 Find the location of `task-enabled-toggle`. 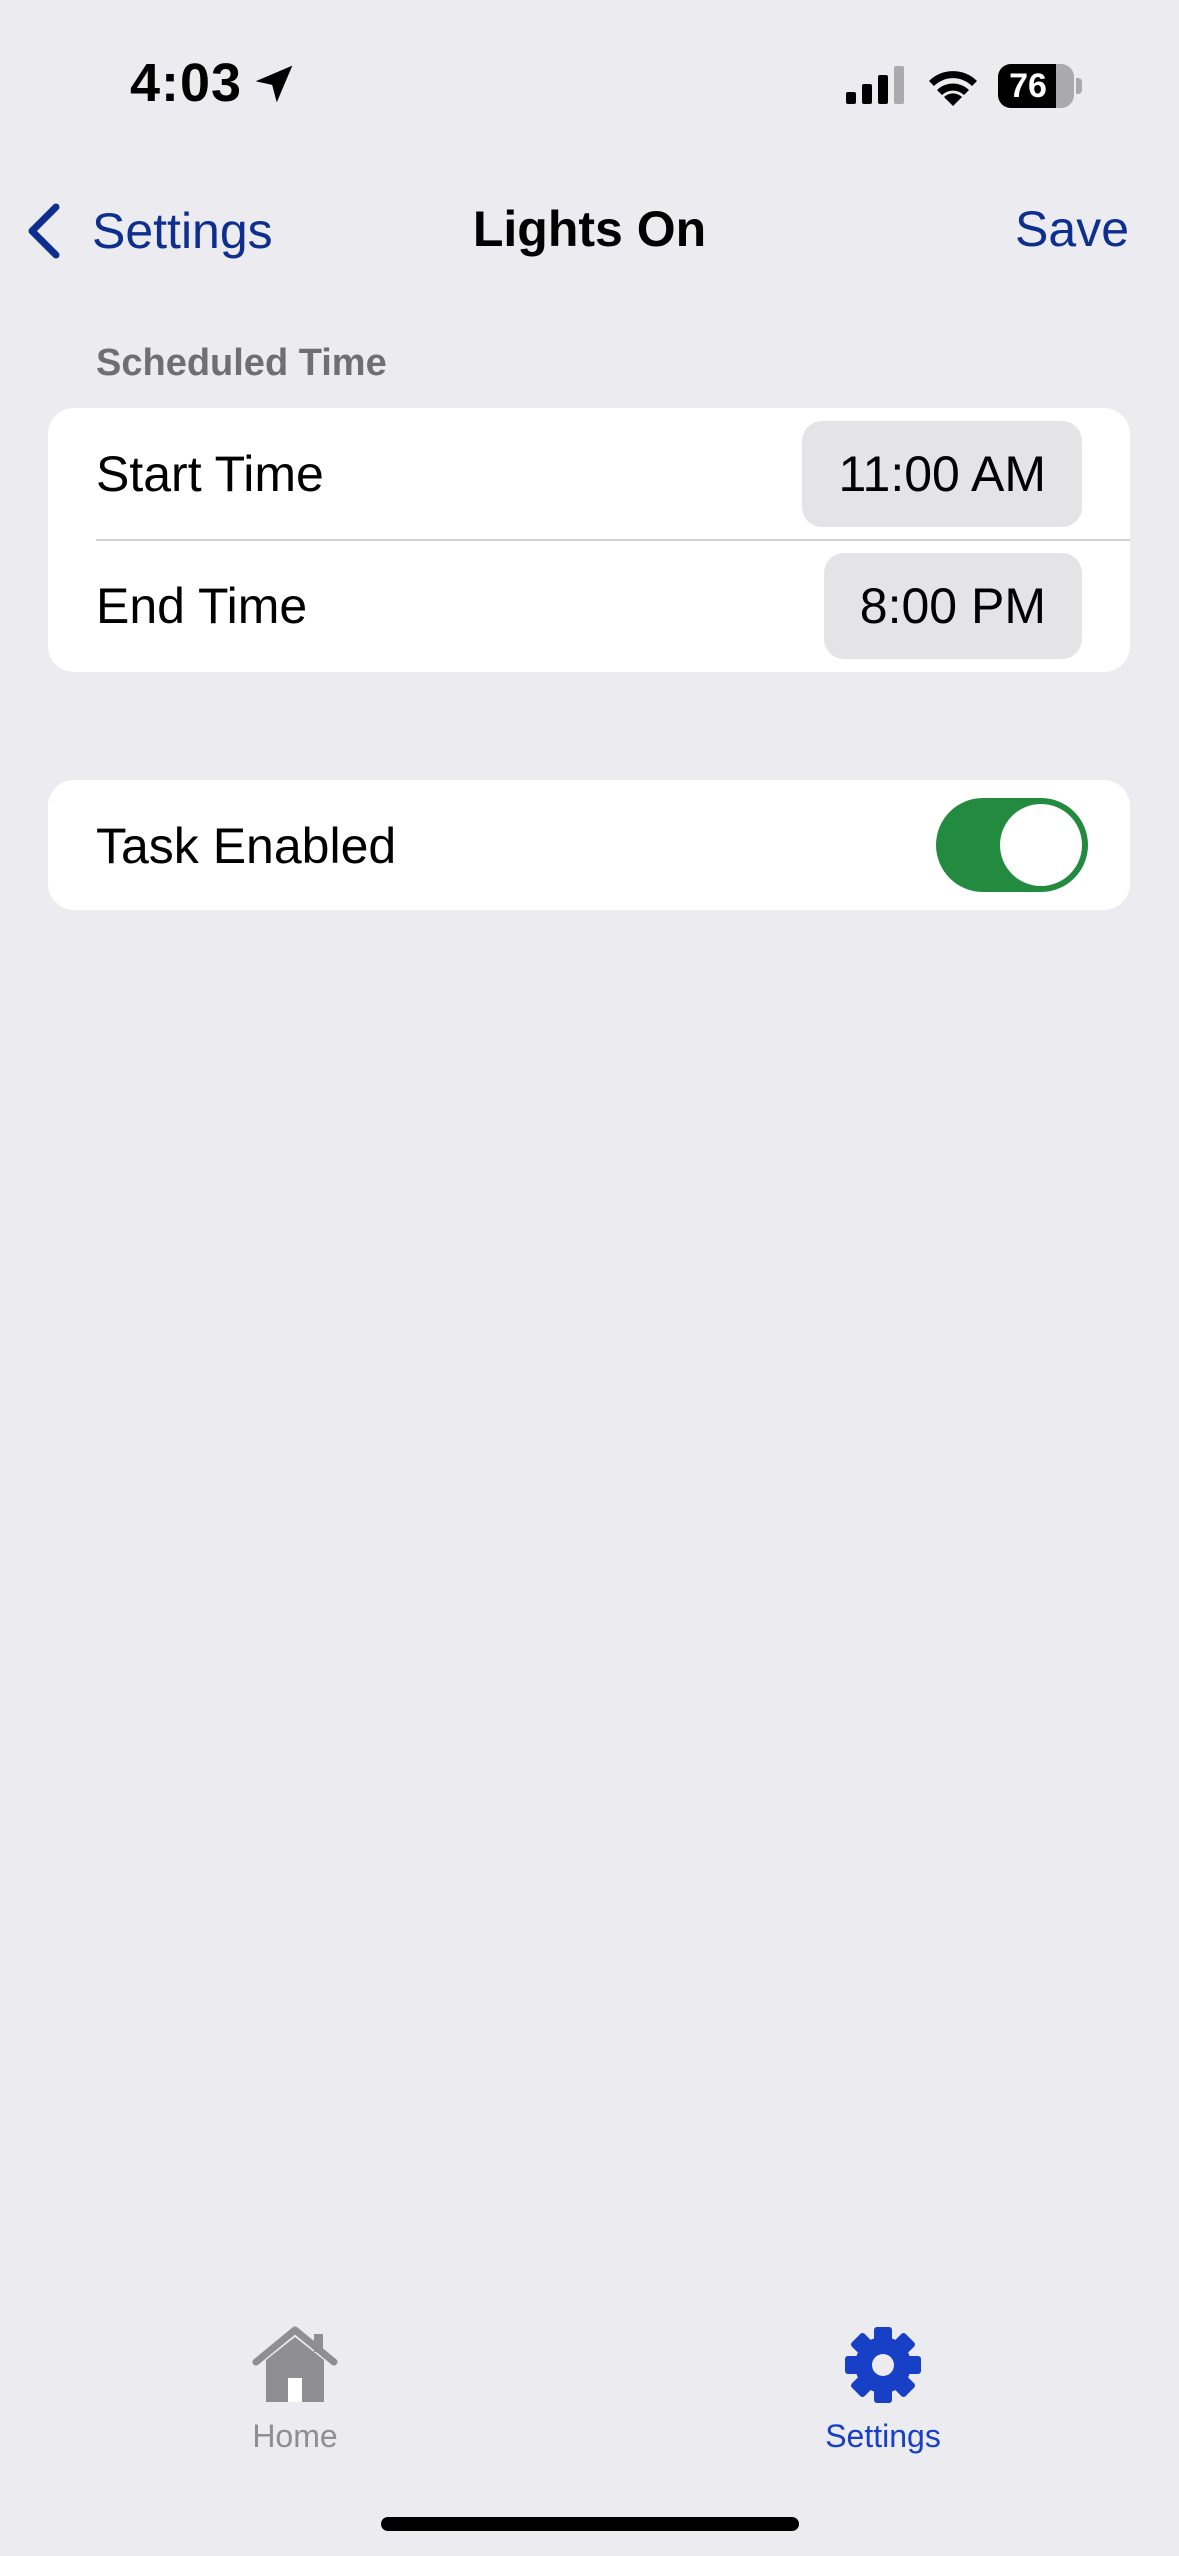

task-enabled-toggle is located at coordinates (1012, 845).